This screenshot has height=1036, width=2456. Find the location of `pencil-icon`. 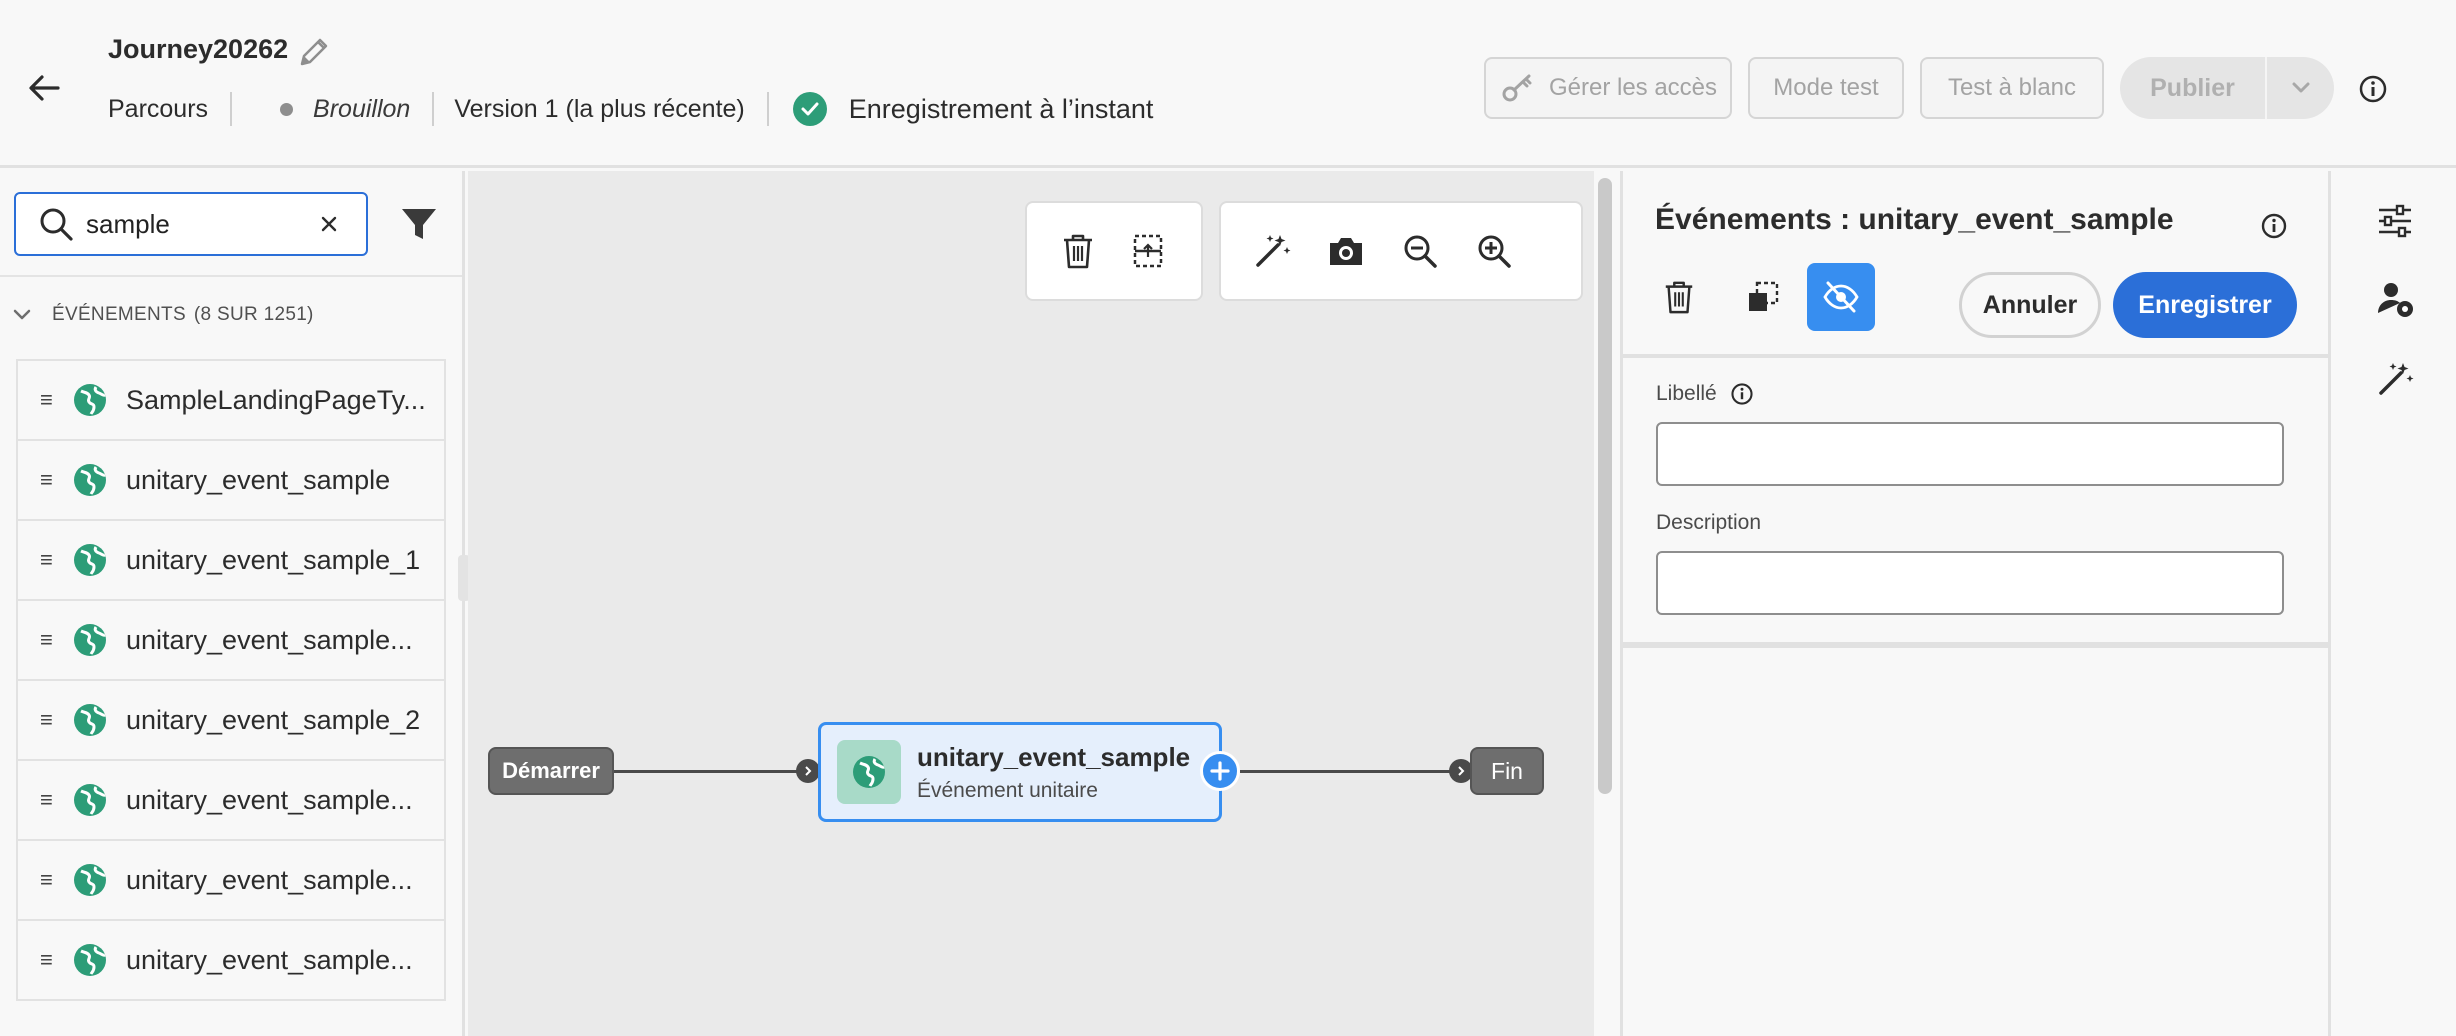

pencil-icon is located at coordinates (314, 52).